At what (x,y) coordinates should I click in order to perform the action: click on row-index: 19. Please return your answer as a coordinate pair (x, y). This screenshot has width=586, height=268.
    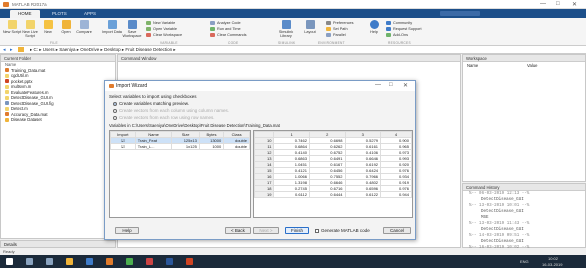
    Looking at the image, I should click on (264, 194).